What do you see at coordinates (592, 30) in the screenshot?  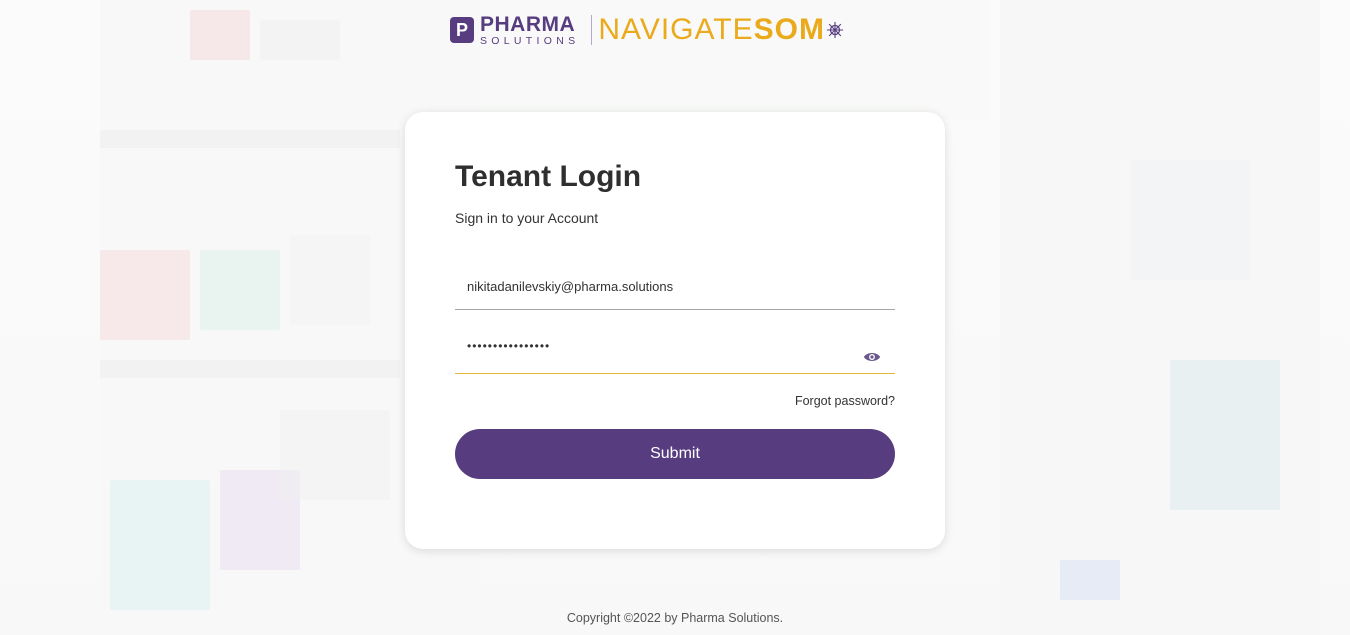 I see `logo-divider` at bounding box center [592, 30].